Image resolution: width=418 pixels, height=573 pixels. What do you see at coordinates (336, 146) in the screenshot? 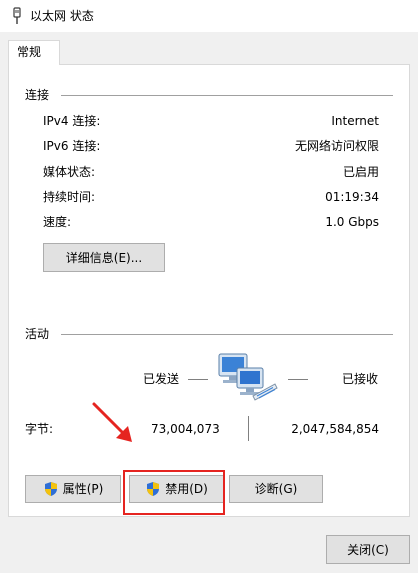
I see `ipv6-value: 无网络访问权限` at bounding box center [336, 146].